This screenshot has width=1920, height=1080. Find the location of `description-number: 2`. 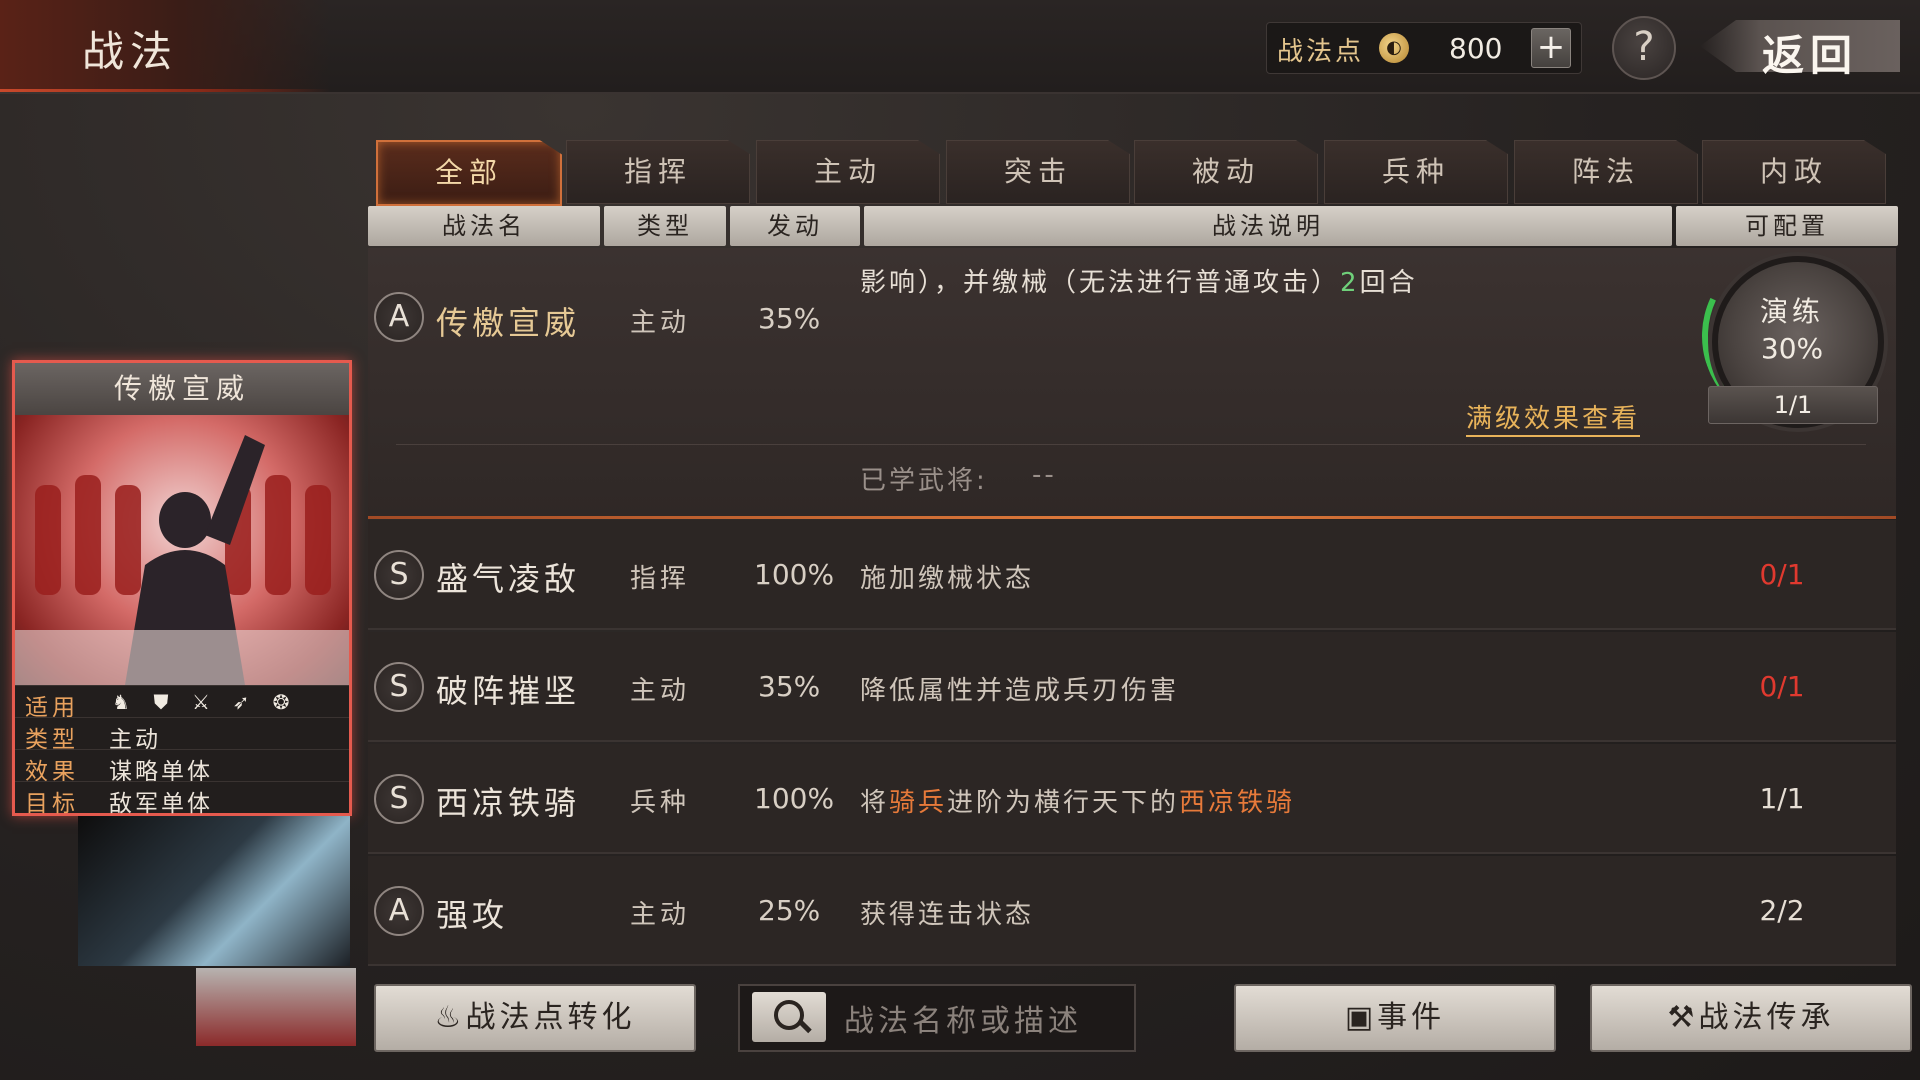

description-number: 2 is located at coordinates (1350, 283).